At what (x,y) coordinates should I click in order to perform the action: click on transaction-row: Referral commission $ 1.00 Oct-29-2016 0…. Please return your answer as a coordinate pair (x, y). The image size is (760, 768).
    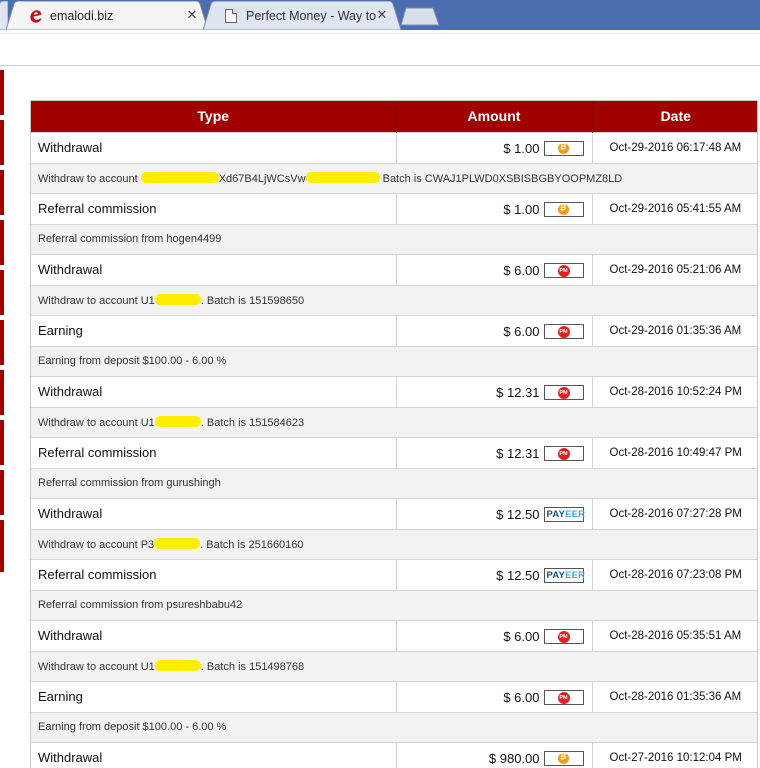
    Looking at the image, I should click on (394, 208).